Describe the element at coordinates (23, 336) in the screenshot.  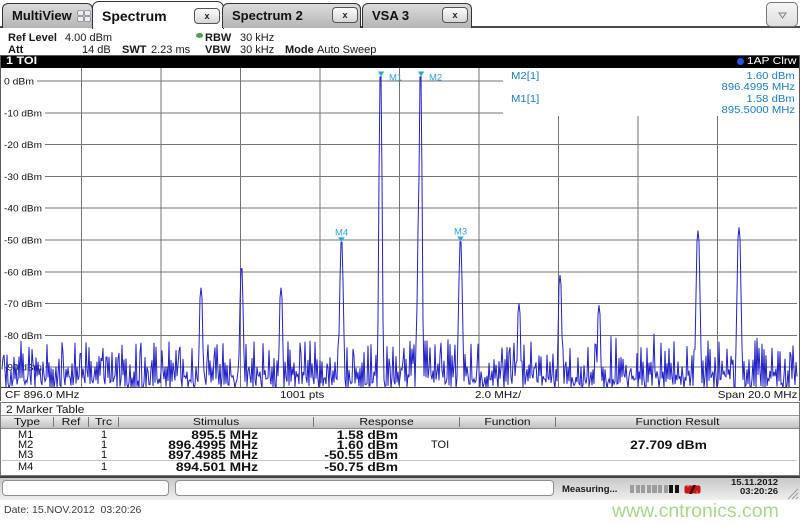
I see `svg-text: -80 dBm` at that location.